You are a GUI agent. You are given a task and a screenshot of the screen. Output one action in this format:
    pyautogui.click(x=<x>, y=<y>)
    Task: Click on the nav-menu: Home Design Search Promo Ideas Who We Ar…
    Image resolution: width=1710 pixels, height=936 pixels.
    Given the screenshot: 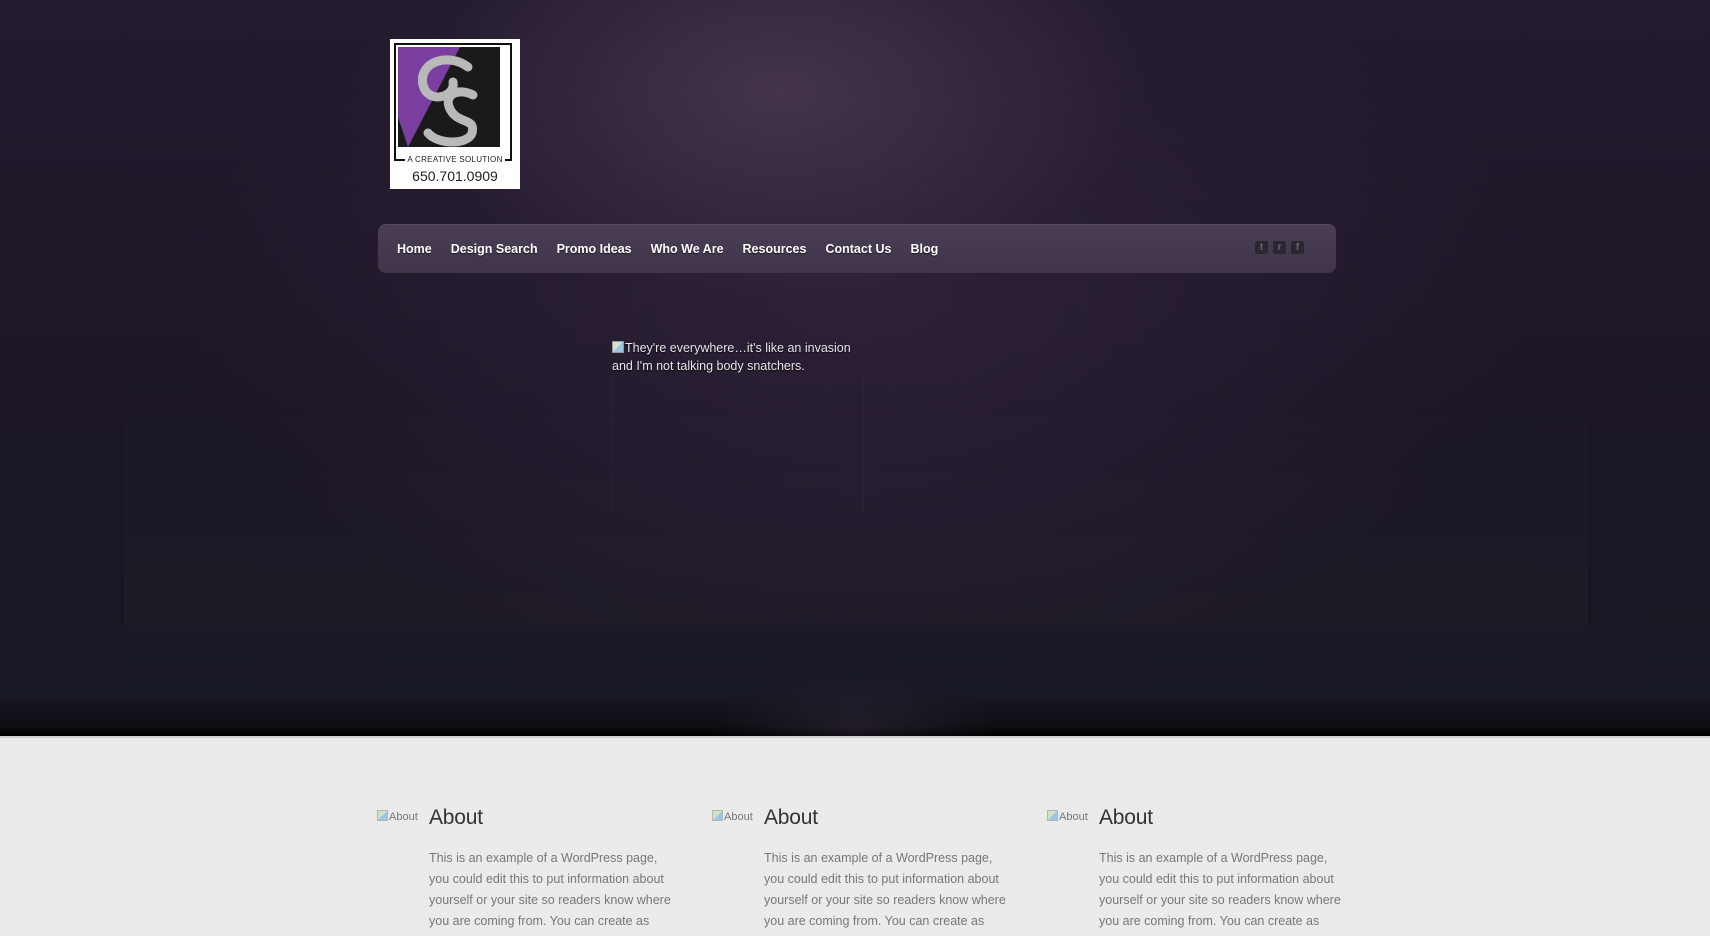 What is the action you would take?
    pyautogui.click(x=677, y=248)
    